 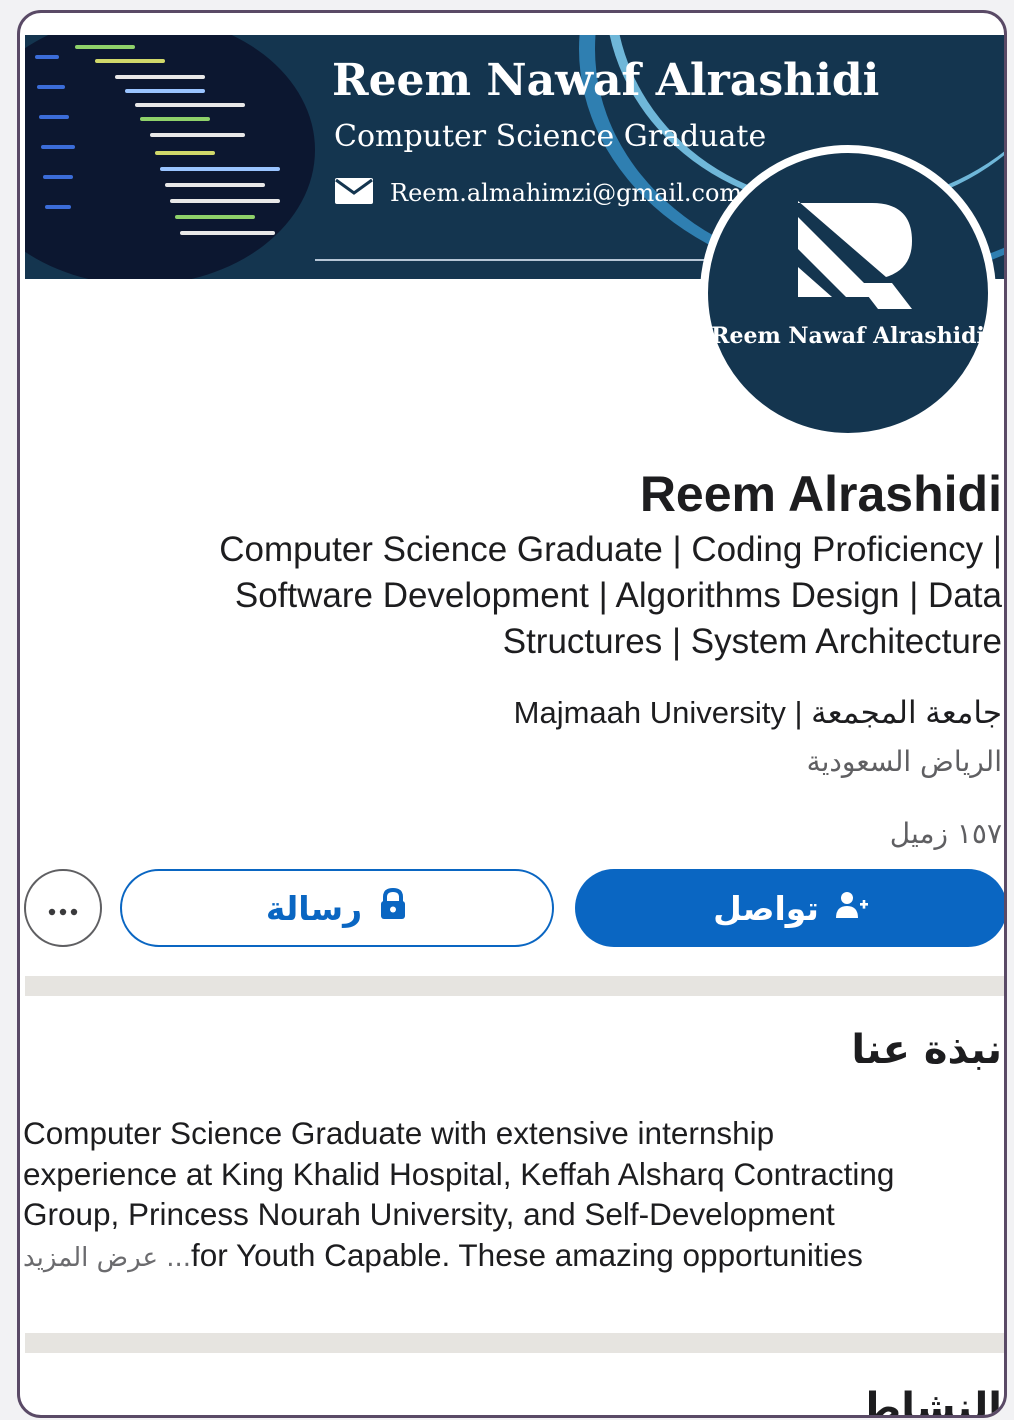 I want to click on activity-title: النشاط, so click(x=930, y=1401).